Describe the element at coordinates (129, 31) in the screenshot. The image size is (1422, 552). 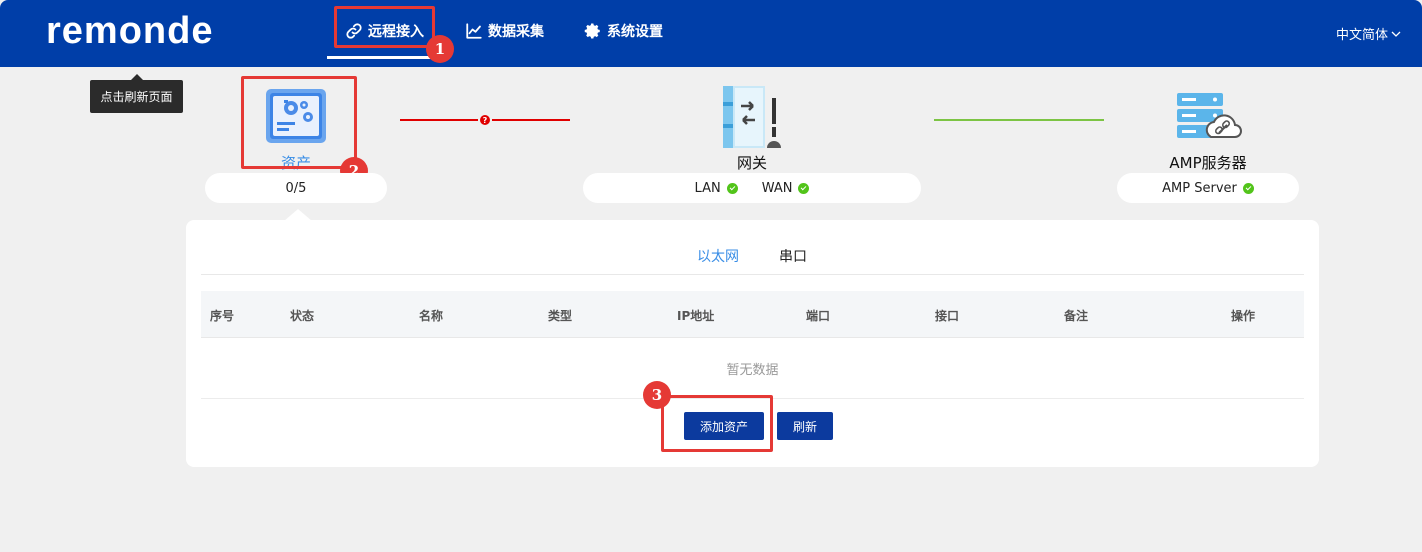
I see `brand-logo: remonde` at that location.